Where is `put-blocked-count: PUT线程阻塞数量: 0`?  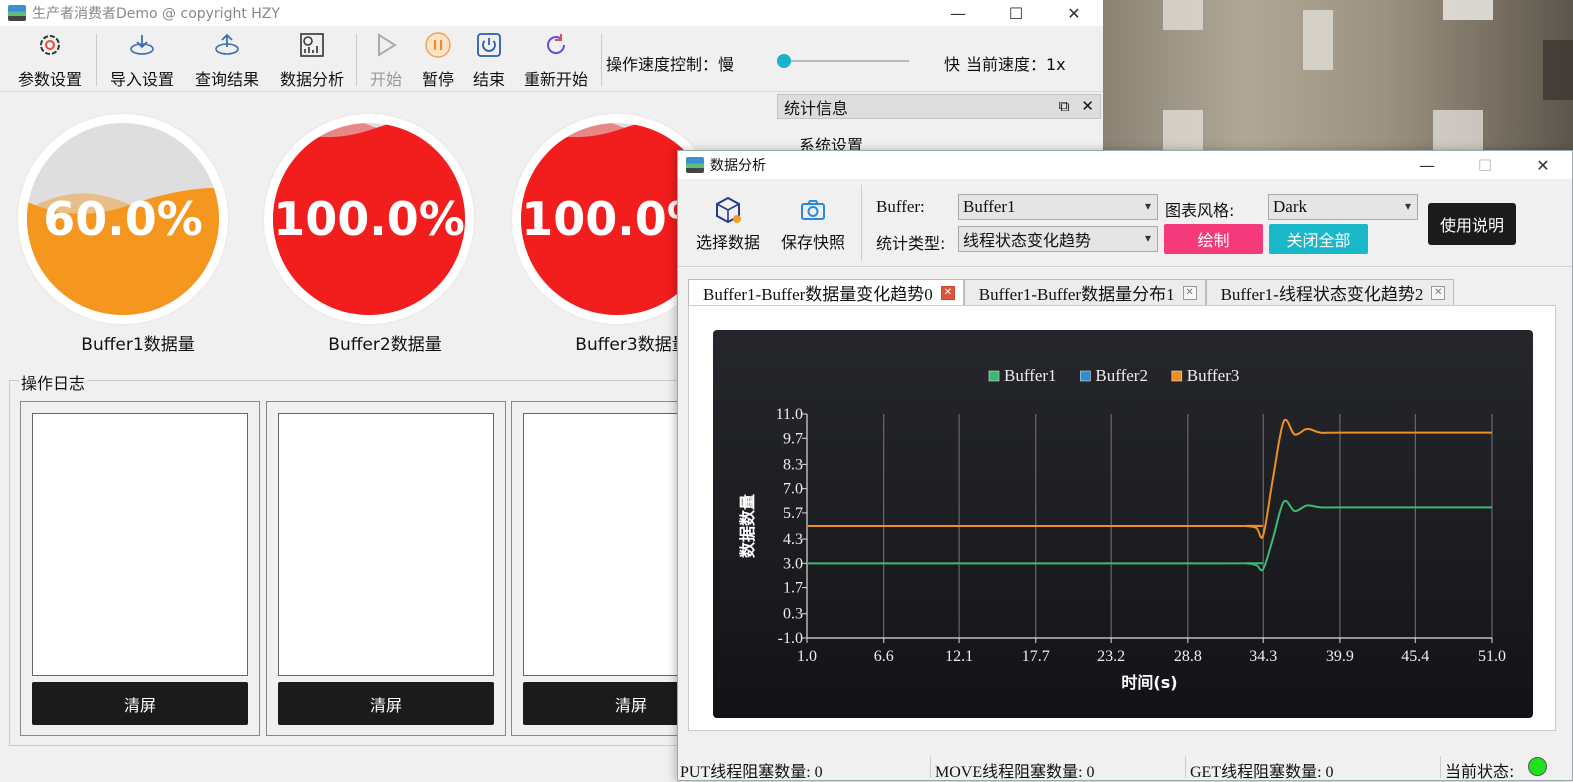 put-blocked-count: PUT线程阻塞数量: 0 is located at coordinates (751, 772).